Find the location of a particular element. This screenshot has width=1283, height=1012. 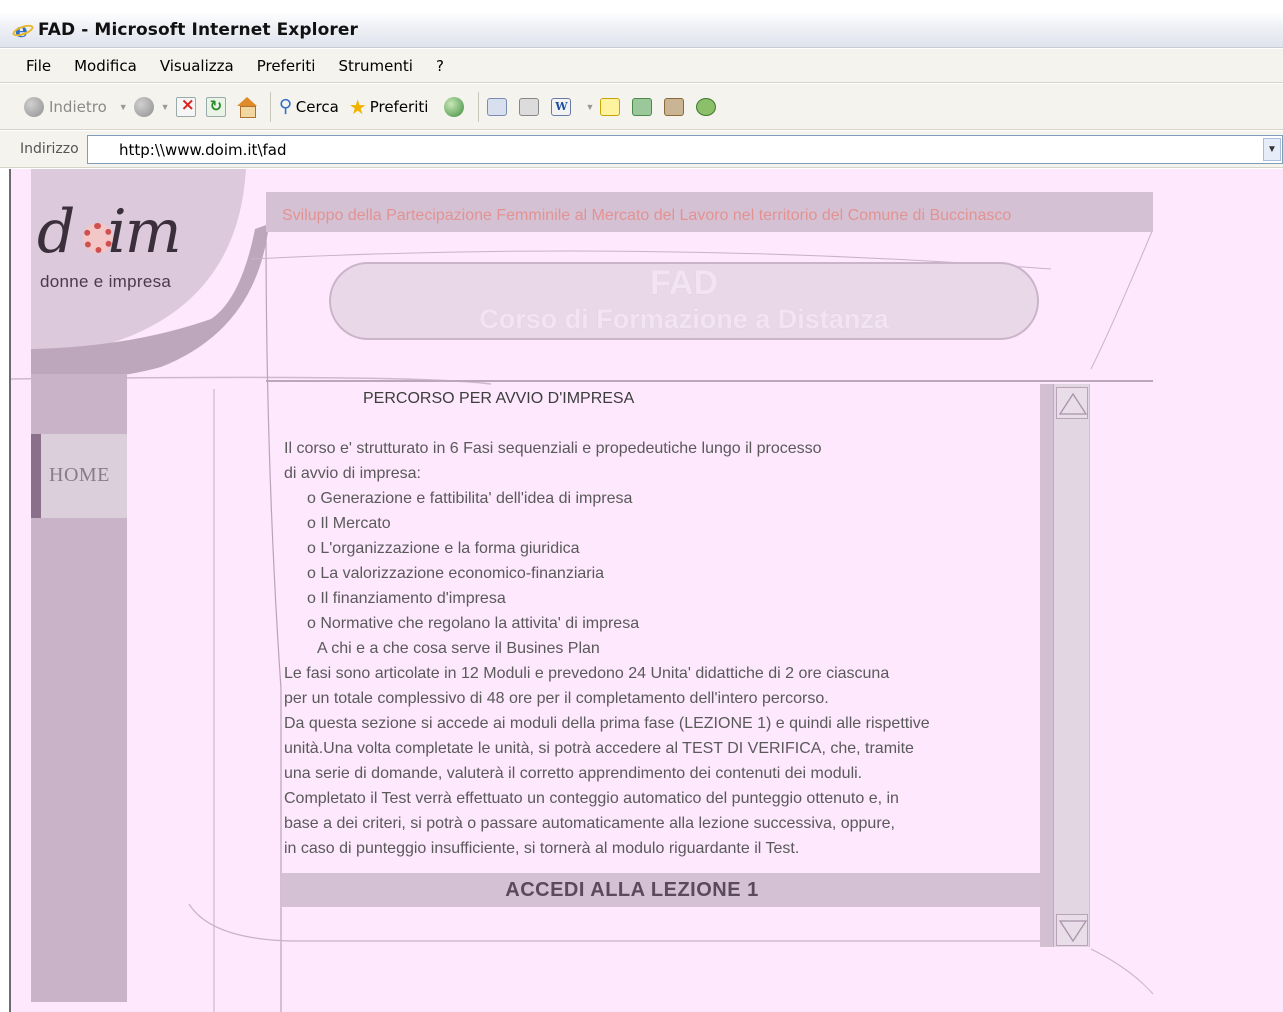

menu-preferiti: Preferiti is located at coordinates (286, 66).